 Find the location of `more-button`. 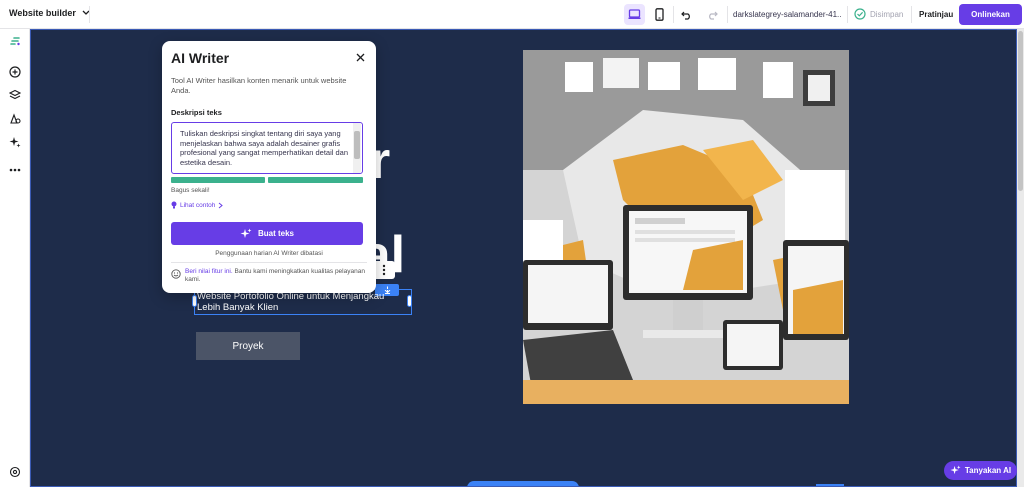

more-button is located at coordinates (15, 170).